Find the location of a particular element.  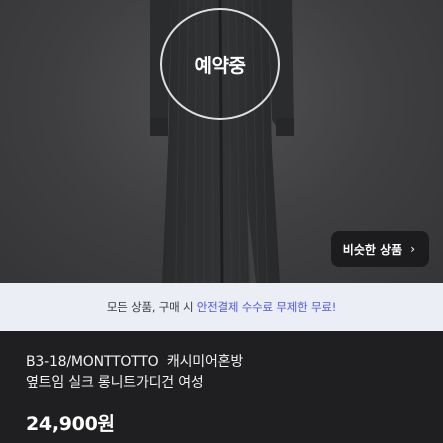

banner-text: 모든 상품, 구매 시 is located at coordinates (151, 307).